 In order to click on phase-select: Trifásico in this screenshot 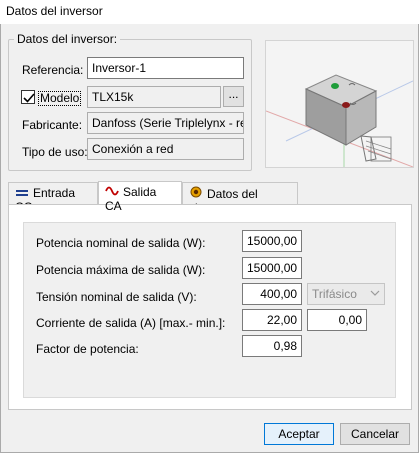, I will do `click(346, 294)`.